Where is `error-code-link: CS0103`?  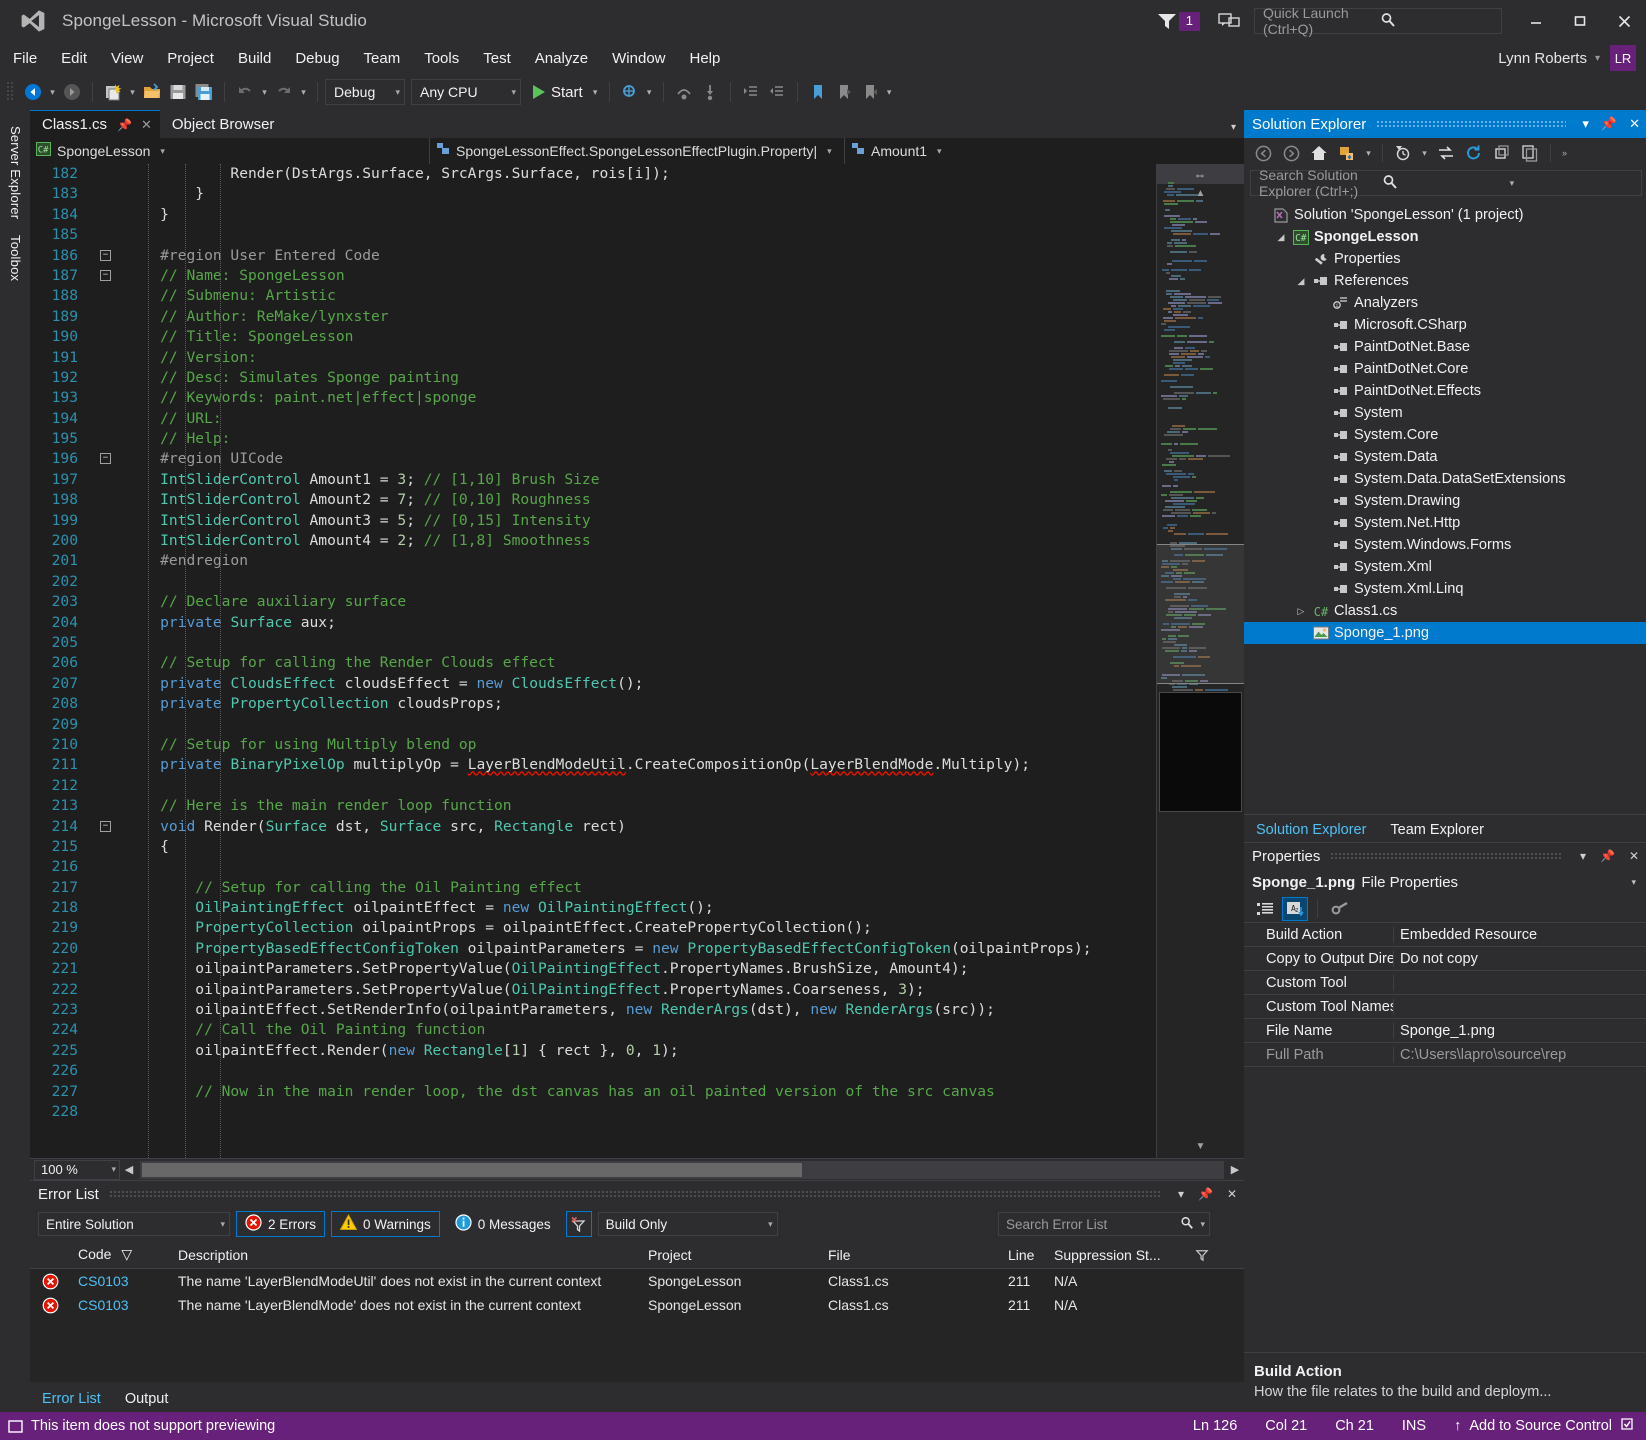
error-code-link: CS0103 is located at coordinates (120, 1305).